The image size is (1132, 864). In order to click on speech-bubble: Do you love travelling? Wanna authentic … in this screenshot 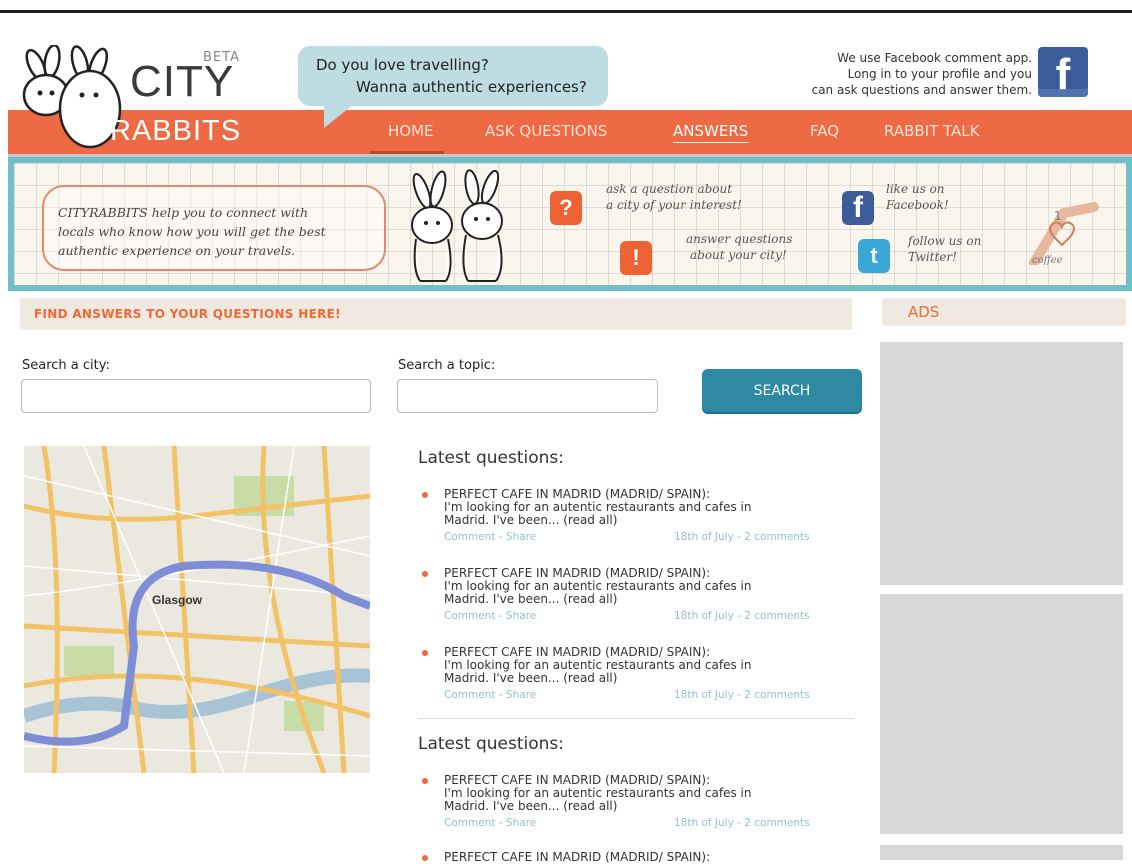, I will do `click(453, 87)`.